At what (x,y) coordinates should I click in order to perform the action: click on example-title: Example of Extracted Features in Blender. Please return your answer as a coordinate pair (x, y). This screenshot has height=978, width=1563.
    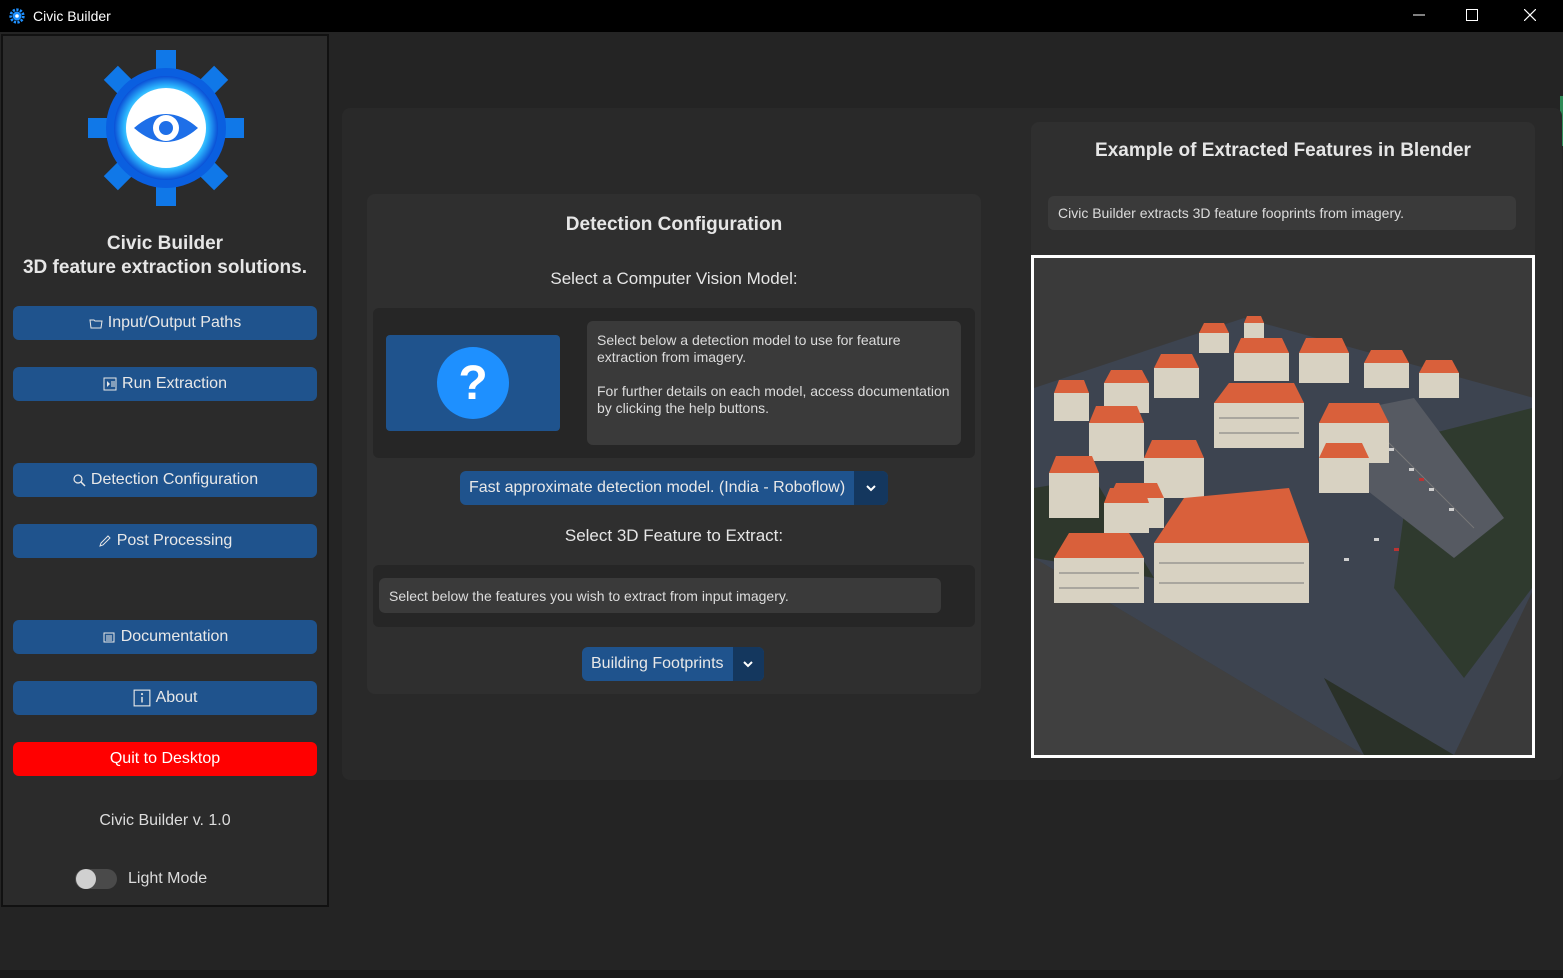
    Looking at the image, I should click on (1283, 150).